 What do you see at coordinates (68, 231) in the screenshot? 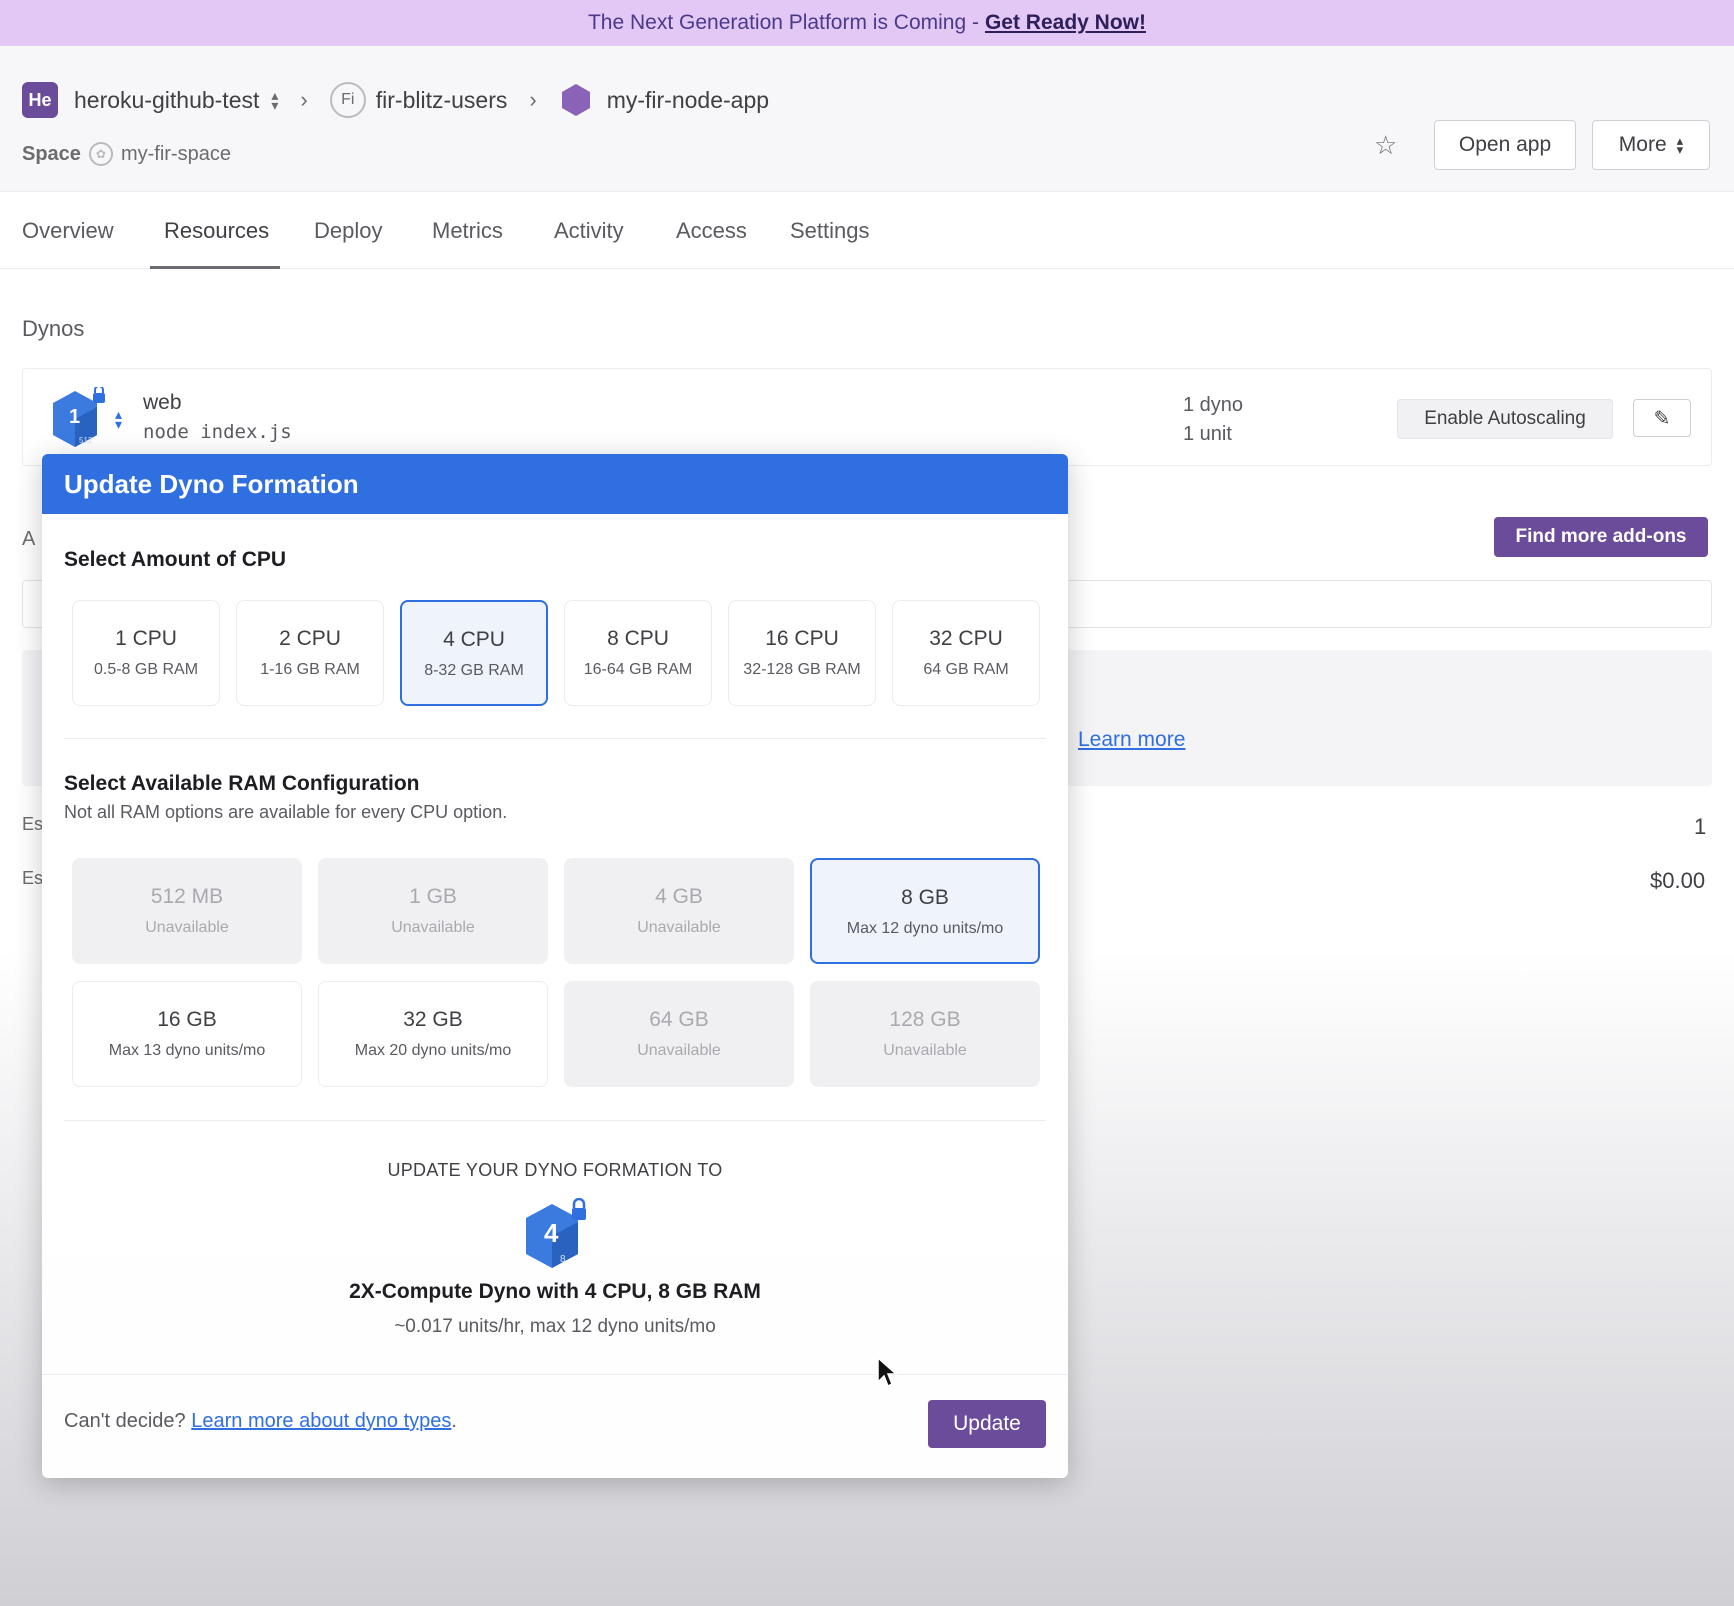
I see `tab-overview: Overview` at bounding box center [68, 231].